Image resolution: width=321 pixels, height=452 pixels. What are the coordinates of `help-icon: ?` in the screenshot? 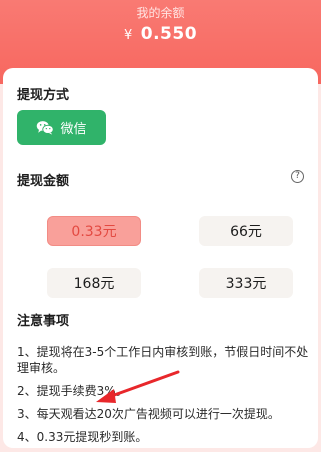 It's located at (297, 176).